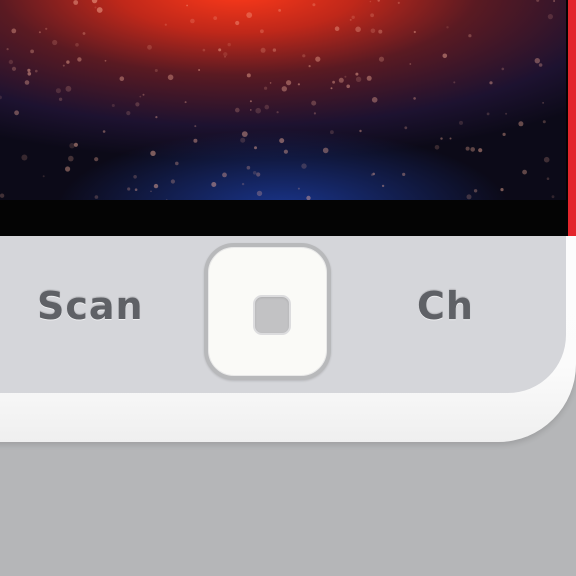  I want to click on scan-button: Scan, so click(90, 306).